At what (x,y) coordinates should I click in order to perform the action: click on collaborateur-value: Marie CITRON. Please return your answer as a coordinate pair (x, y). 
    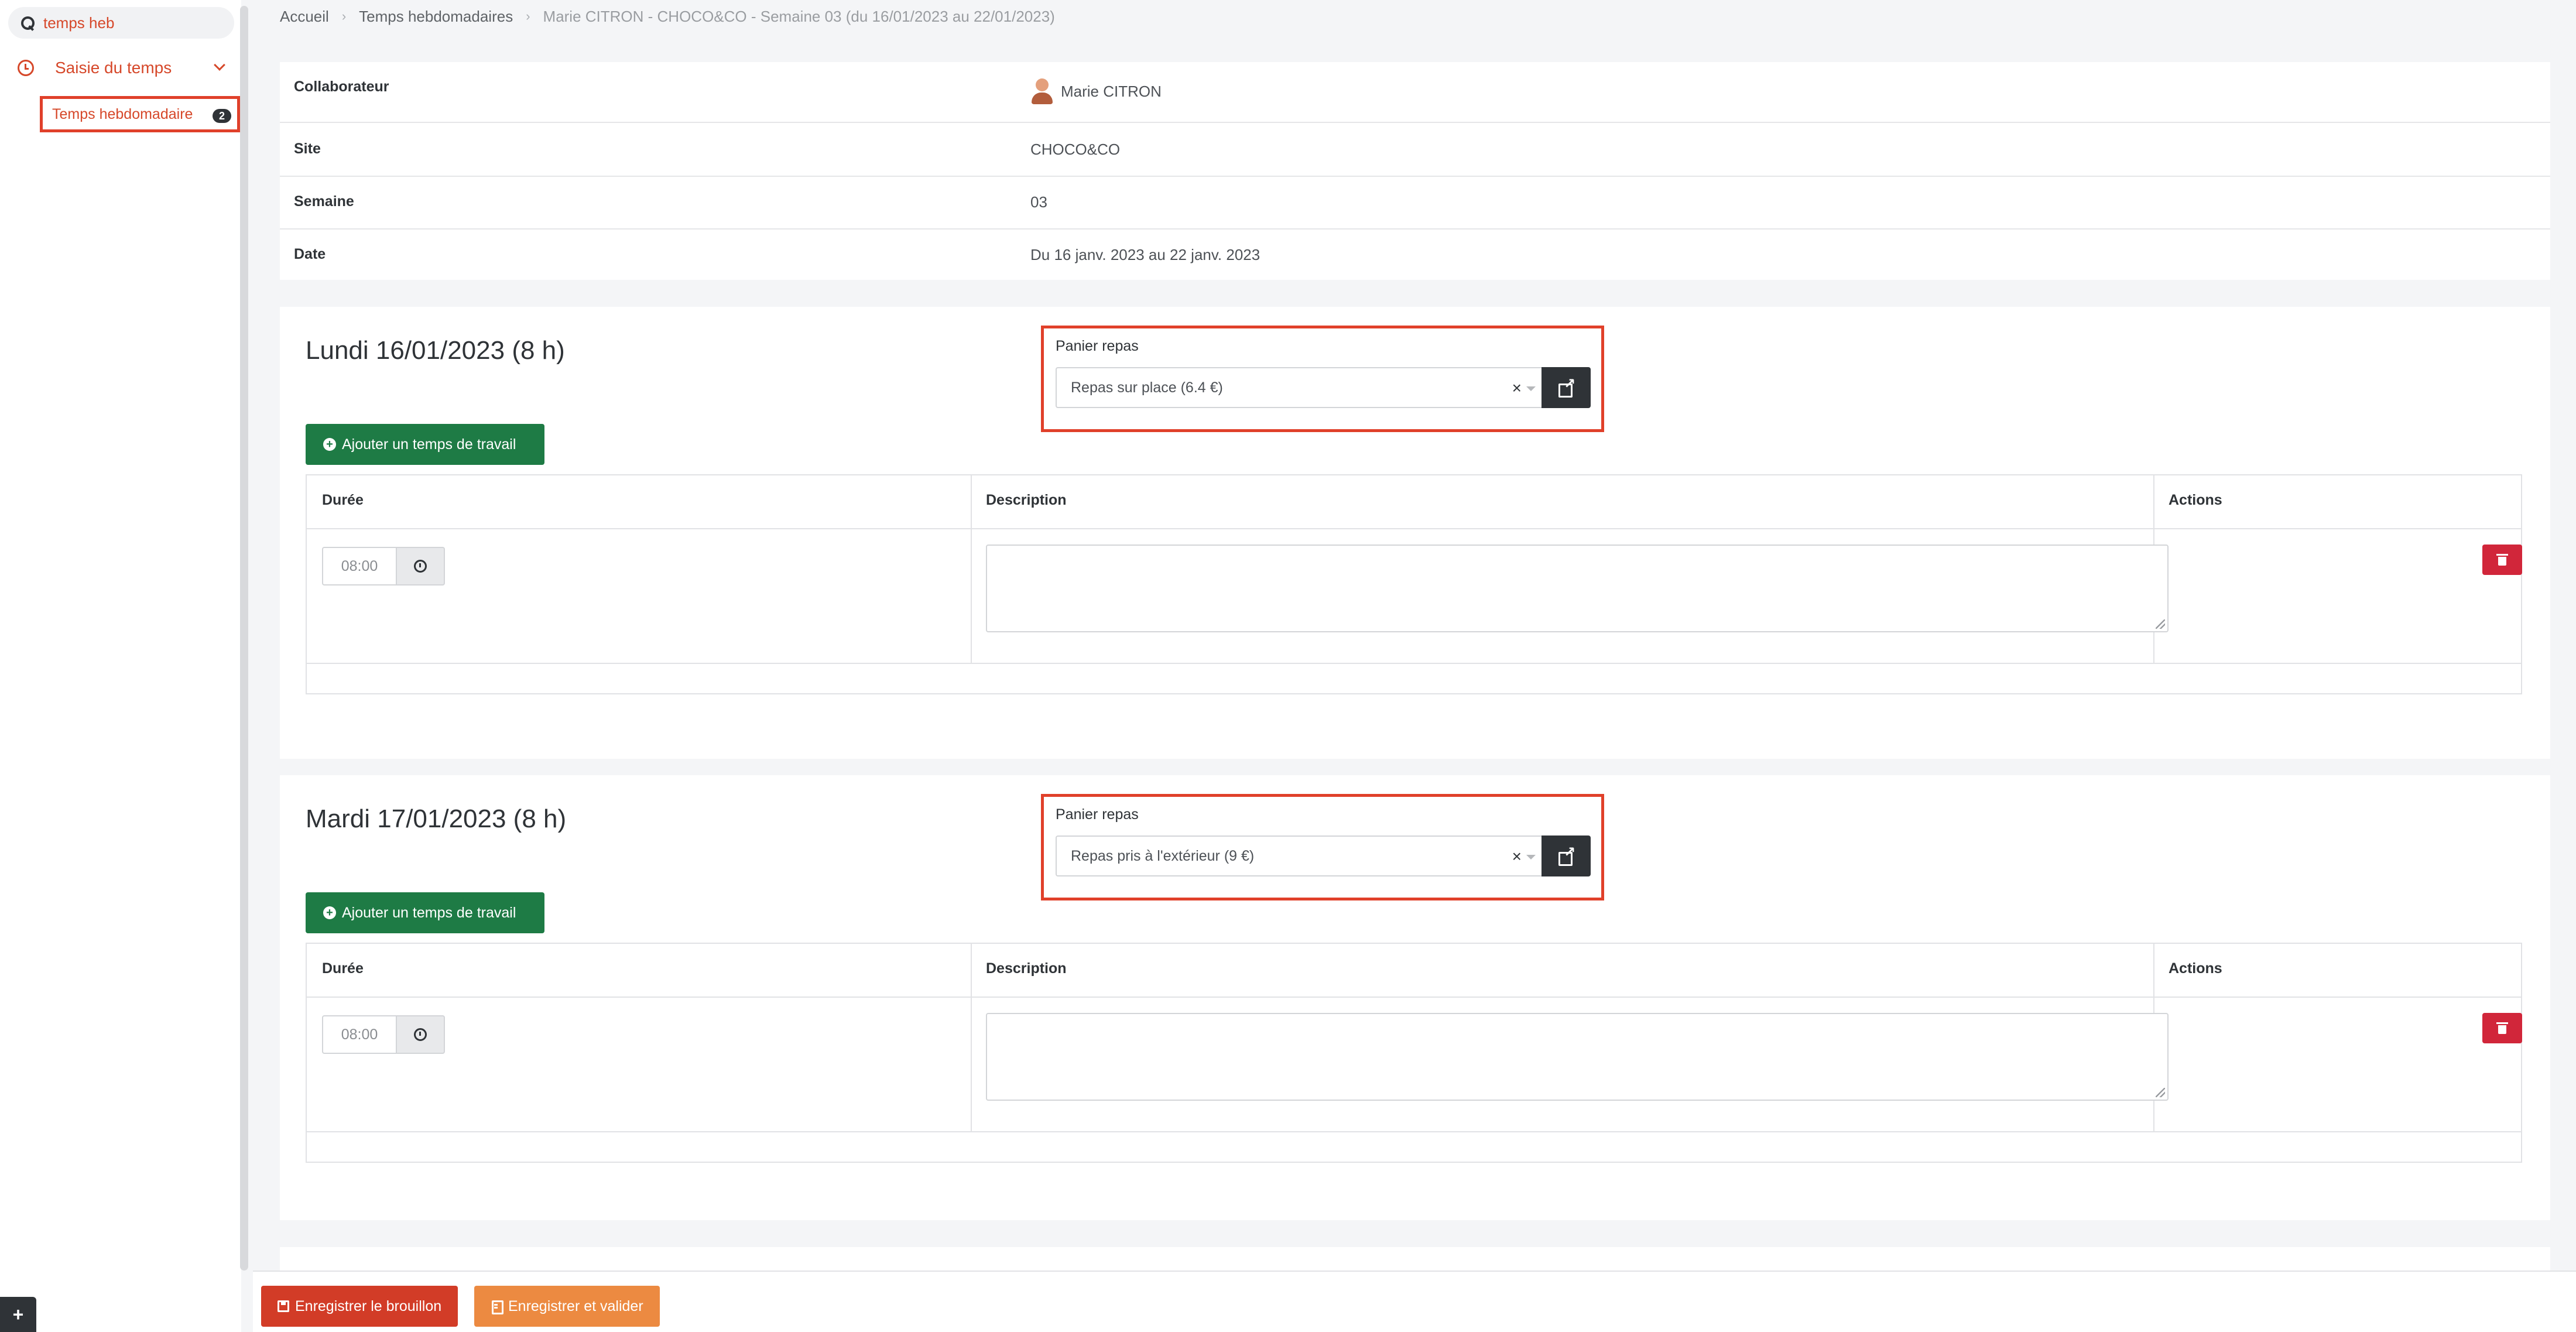
    Looking at the image, I should click on (1096, 91).